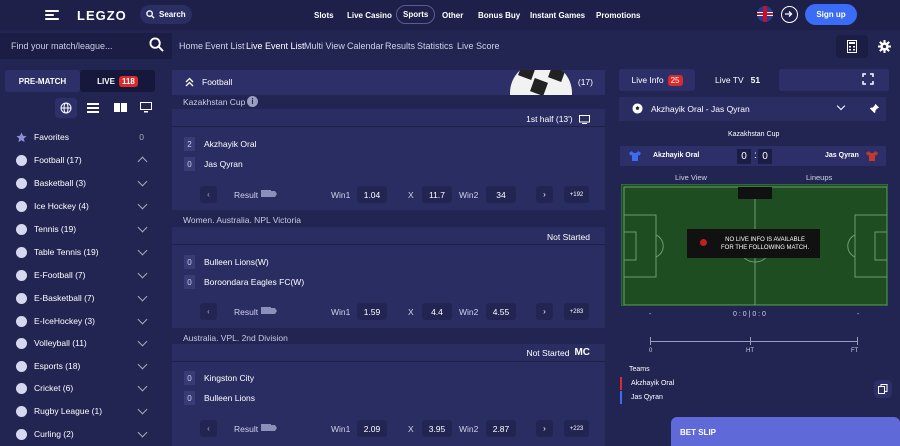 Image resolution: width=900 pixels, height=446 pixels. Describe the element at coordinates (584, 120) in the screenshot. I see `tv-icon` at that location.